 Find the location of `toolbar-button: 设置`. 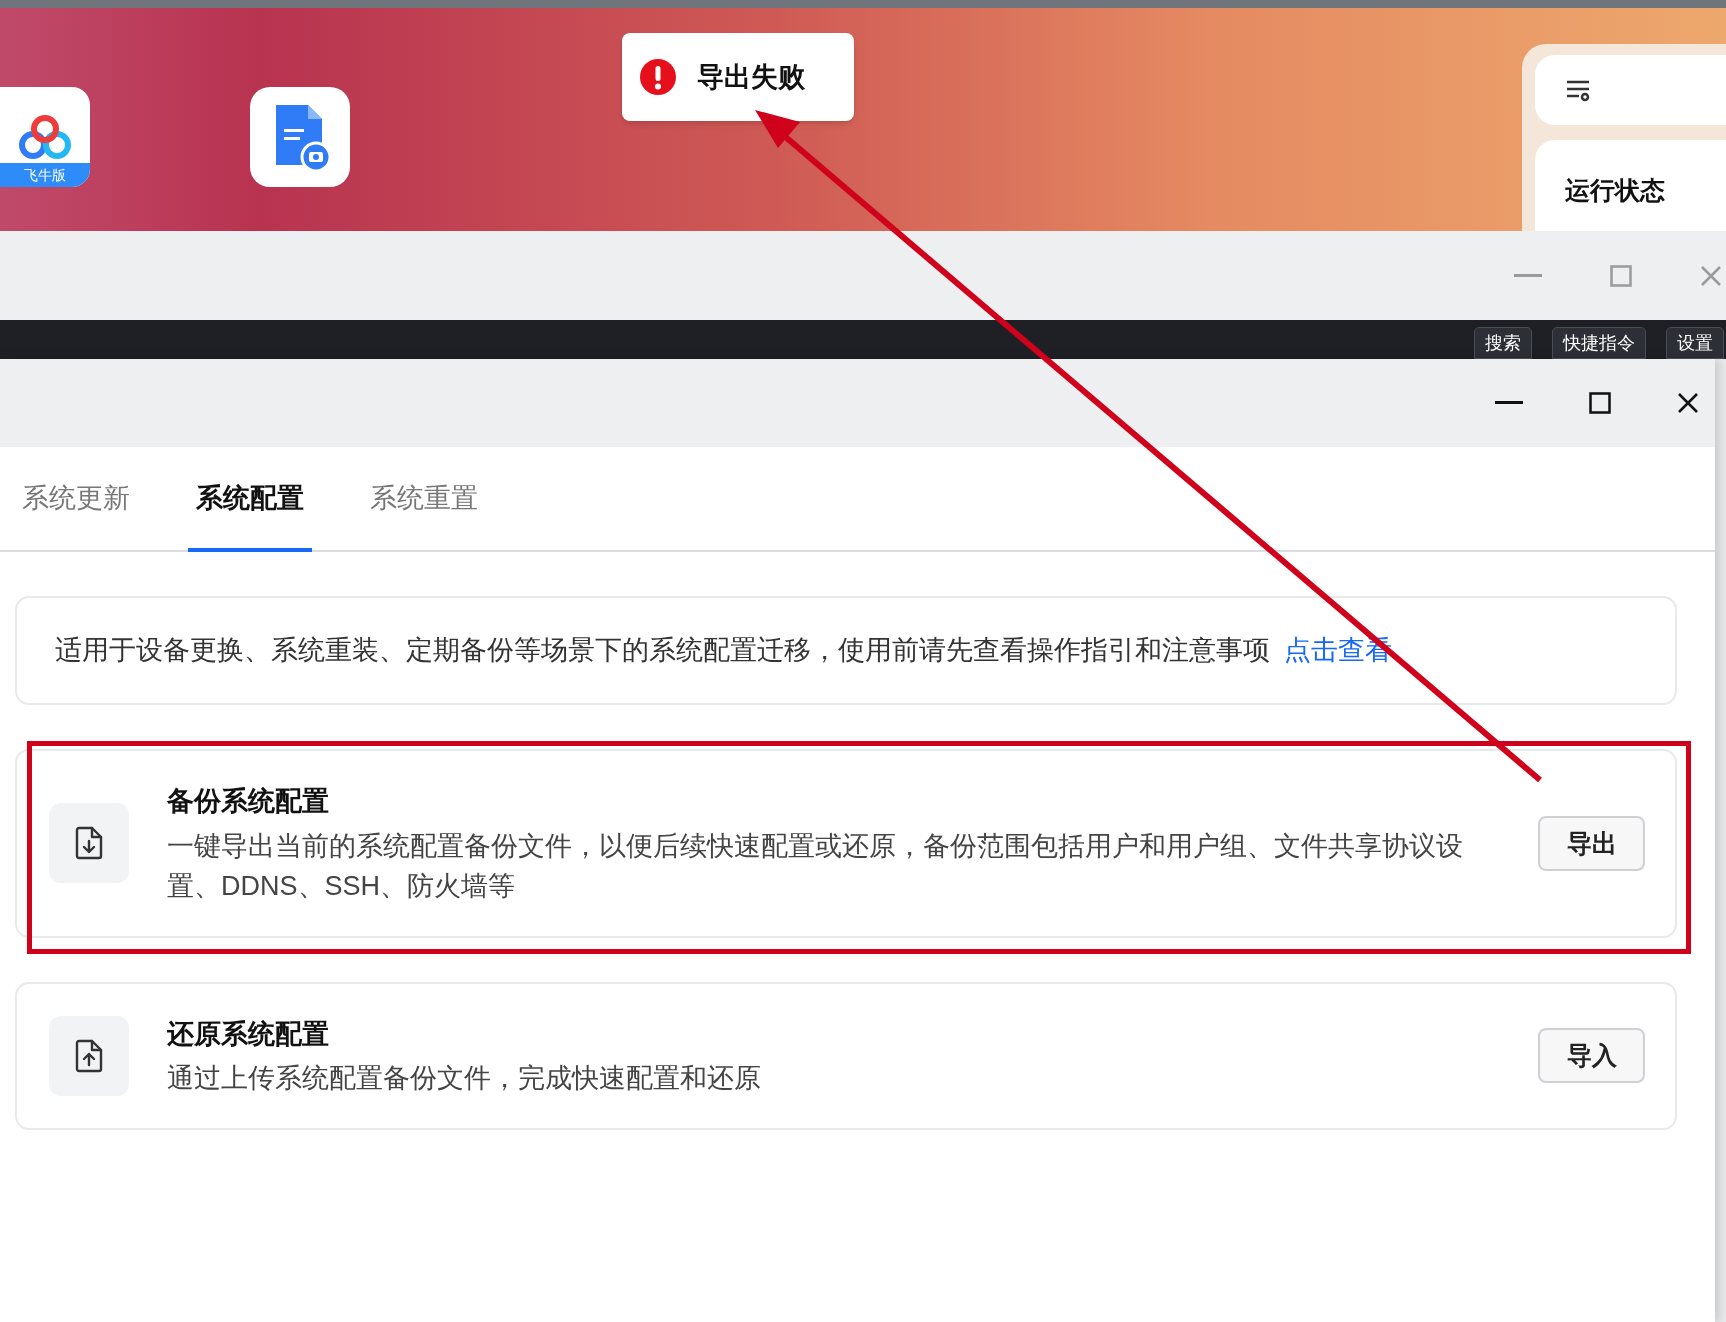

toolbar-button: 设置 is located at coordinates (1695, 343).